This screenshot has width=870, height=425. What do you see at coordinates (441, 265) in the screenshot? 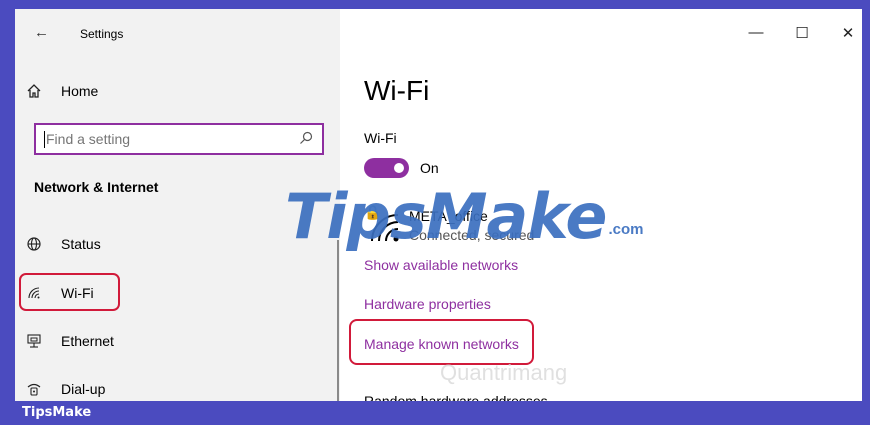
I see `show-available-networks-link: Show available networks` at bounding box center [441, 265].